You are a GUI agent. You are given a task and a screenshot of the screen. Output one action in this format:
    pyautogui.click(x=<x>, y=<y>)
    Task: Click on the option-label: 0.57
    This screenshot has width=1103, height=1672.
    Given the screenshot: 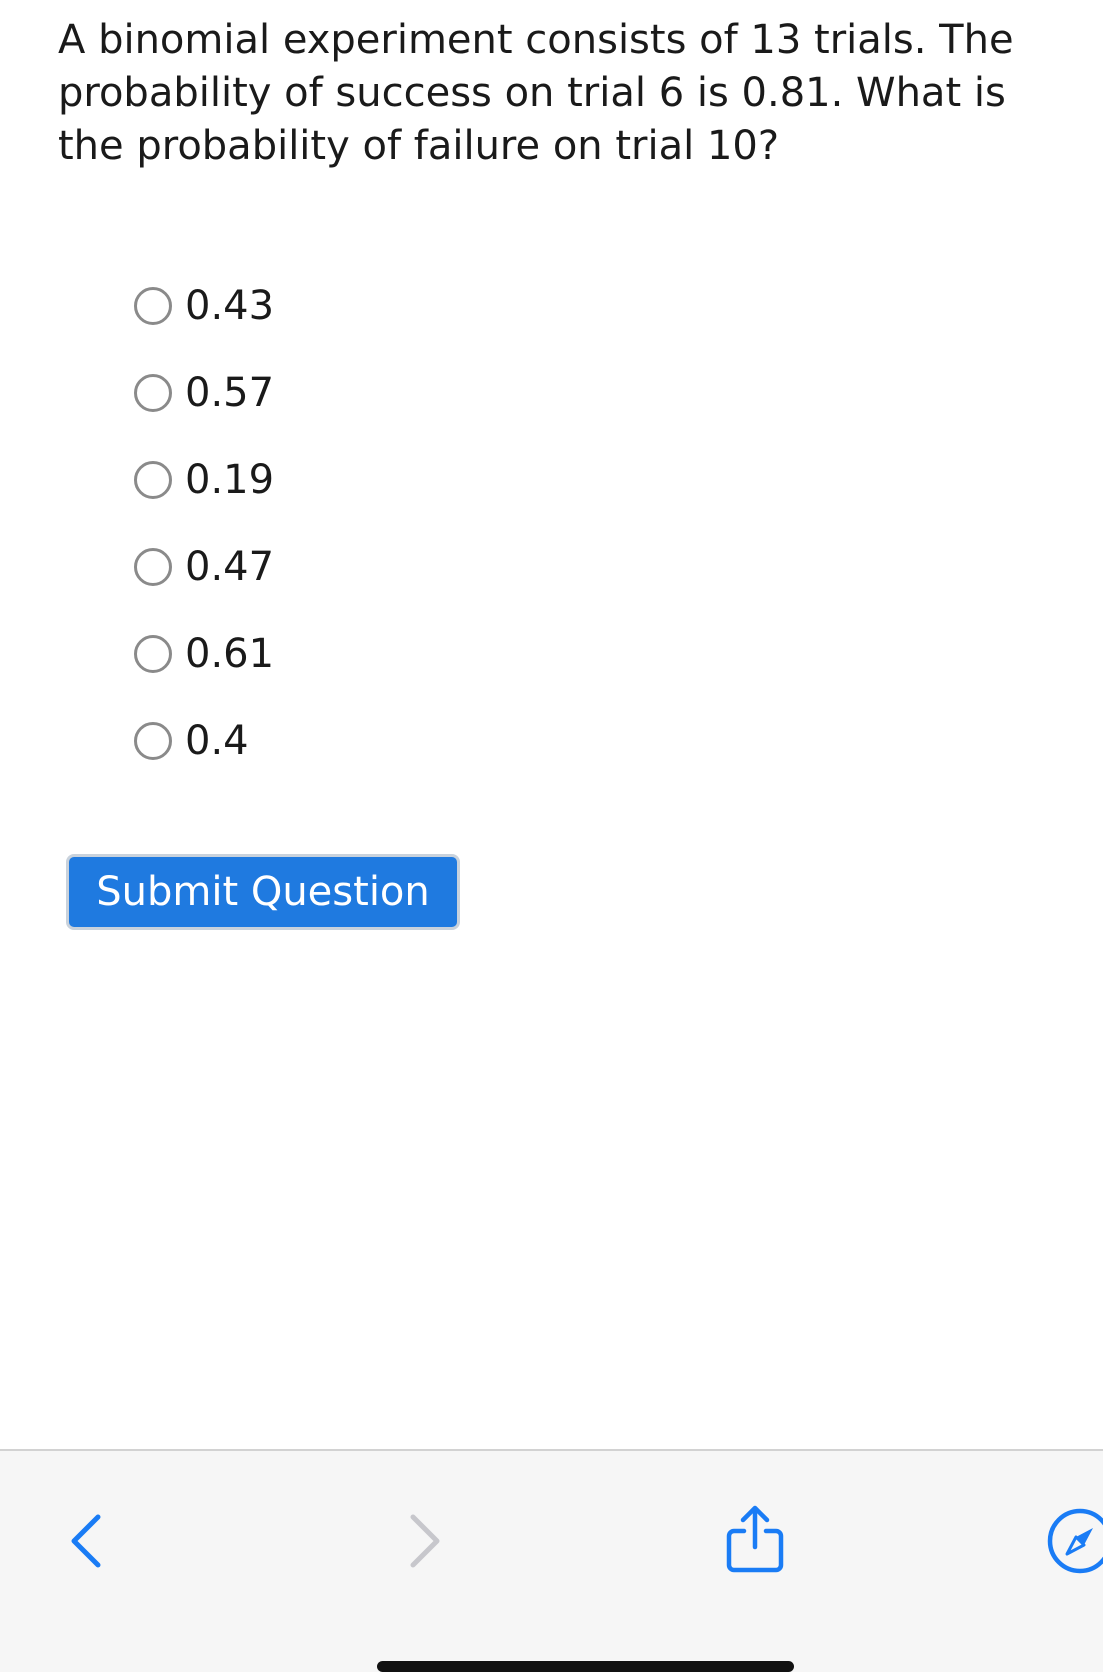 What is the action you would take?
    pyautogui.click(x=230, y=392)
    